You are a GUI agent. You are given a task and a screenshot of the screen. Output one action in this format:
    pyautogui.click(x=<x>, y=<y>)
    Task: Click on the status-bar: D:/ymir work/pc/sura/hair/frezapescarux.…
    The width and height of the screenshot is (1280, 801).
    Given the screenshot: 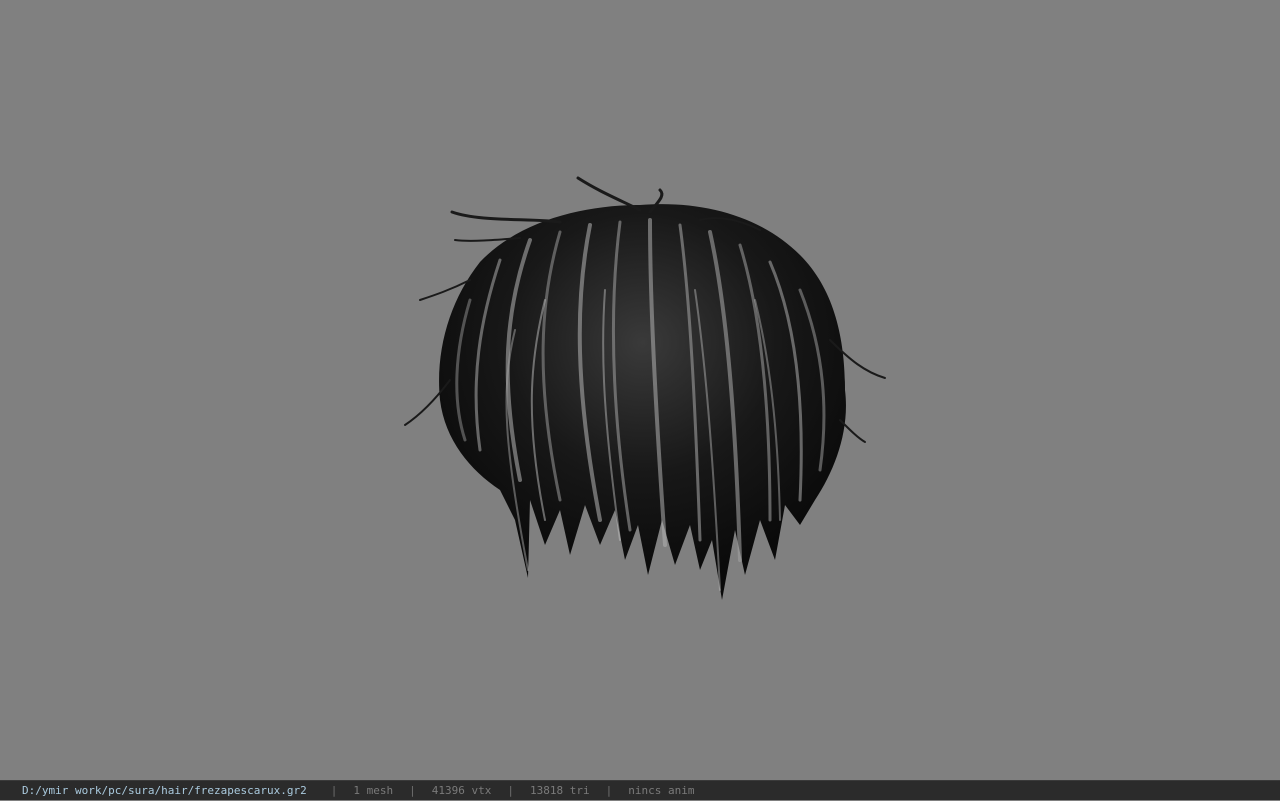 What is the action you would take?
    pyautogui.click(x=640, y=790)
    